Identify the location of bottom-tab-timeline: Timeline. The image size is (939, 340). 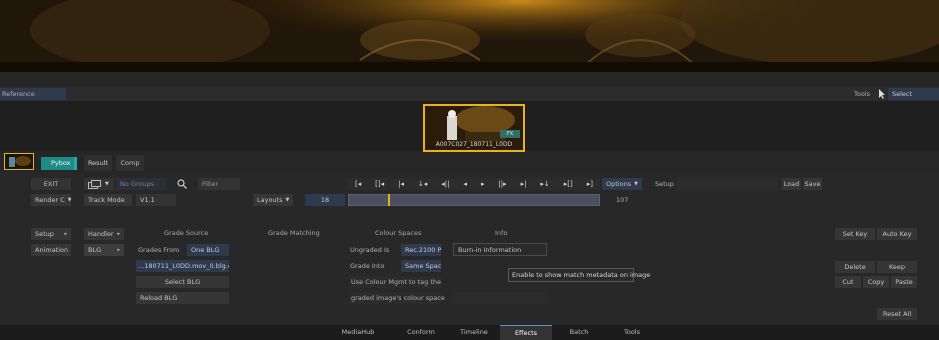
(474, 332).